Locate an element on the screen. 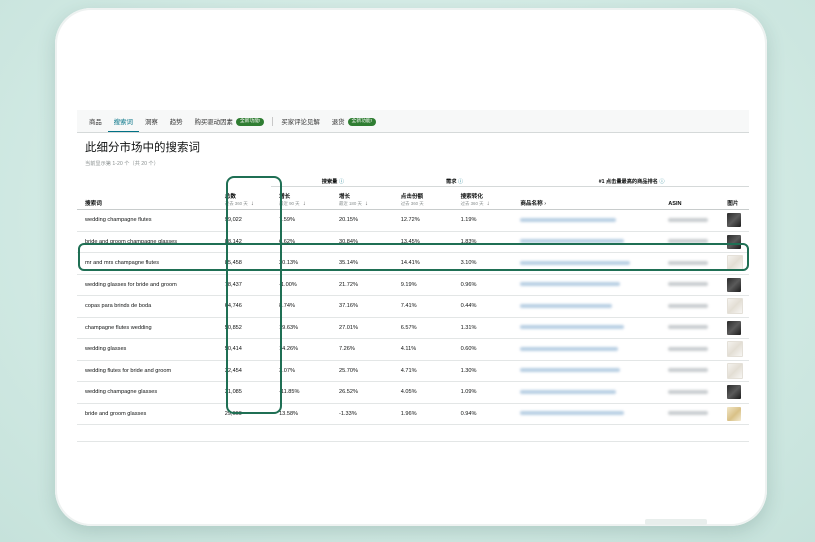 The height and width of the screenshot is (542, 815). tab-search-terms: 搜索词 is located at coordinates (123, 124).